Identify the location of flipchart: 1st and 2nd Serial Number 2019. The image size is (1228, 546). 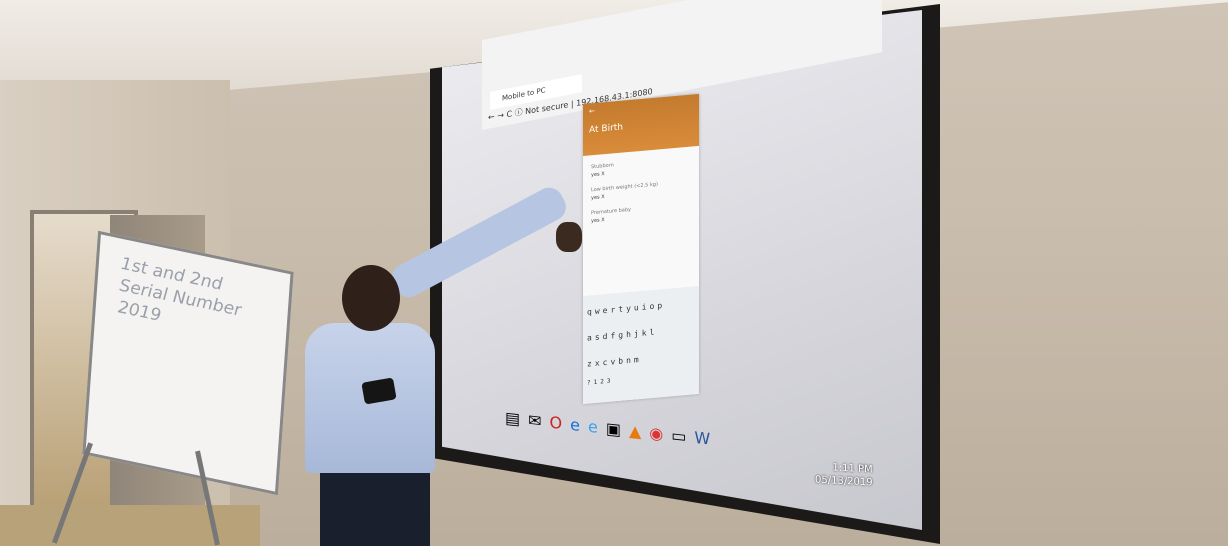
(188, 363).